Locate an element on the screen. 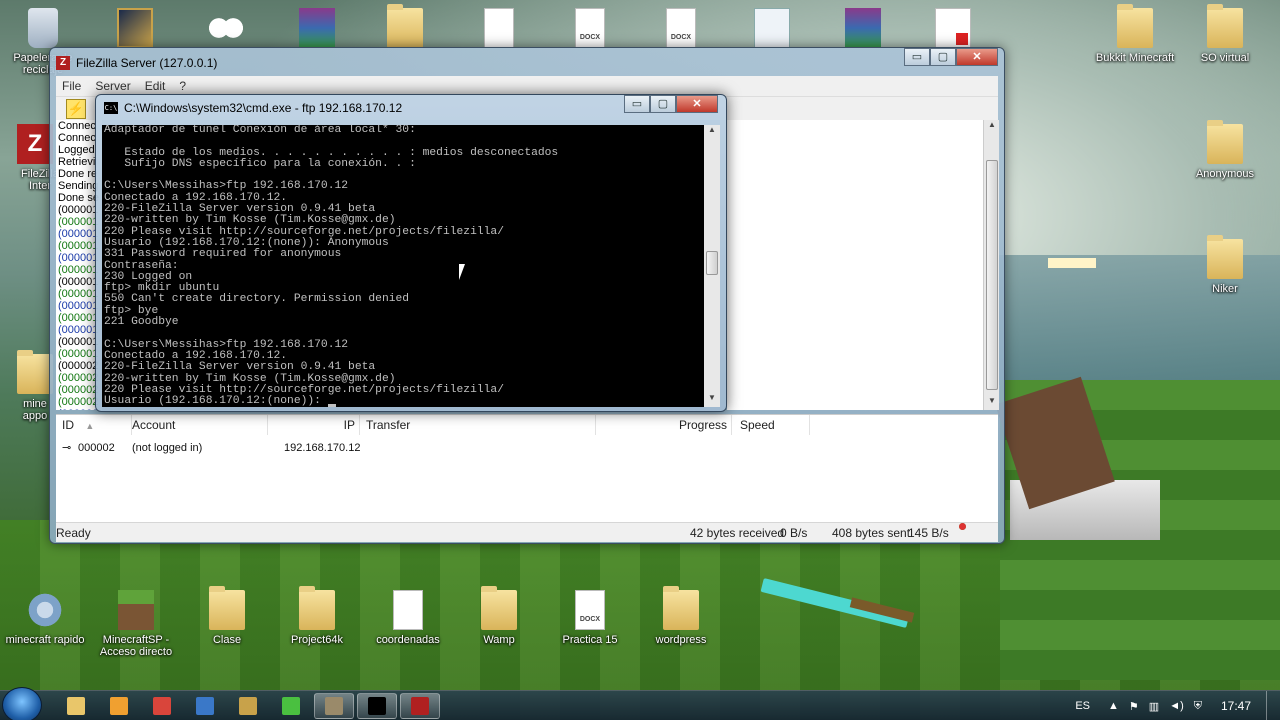 This screenshot has width=1280, height=720. taskbar-item-explorer is located at coordinates (76, 706).